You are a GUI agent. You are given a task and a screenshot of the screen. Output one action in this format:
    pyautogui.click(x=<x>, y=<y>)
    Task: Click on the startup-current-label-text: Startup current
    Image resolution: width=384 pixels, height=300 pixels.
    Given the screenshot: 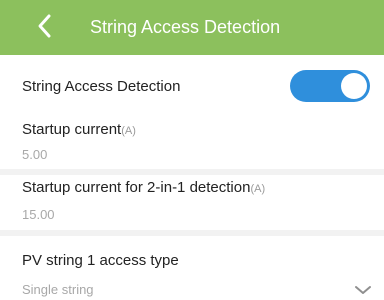 What is the action you would take?
    pyautogui.click(x=72, y=129)
    